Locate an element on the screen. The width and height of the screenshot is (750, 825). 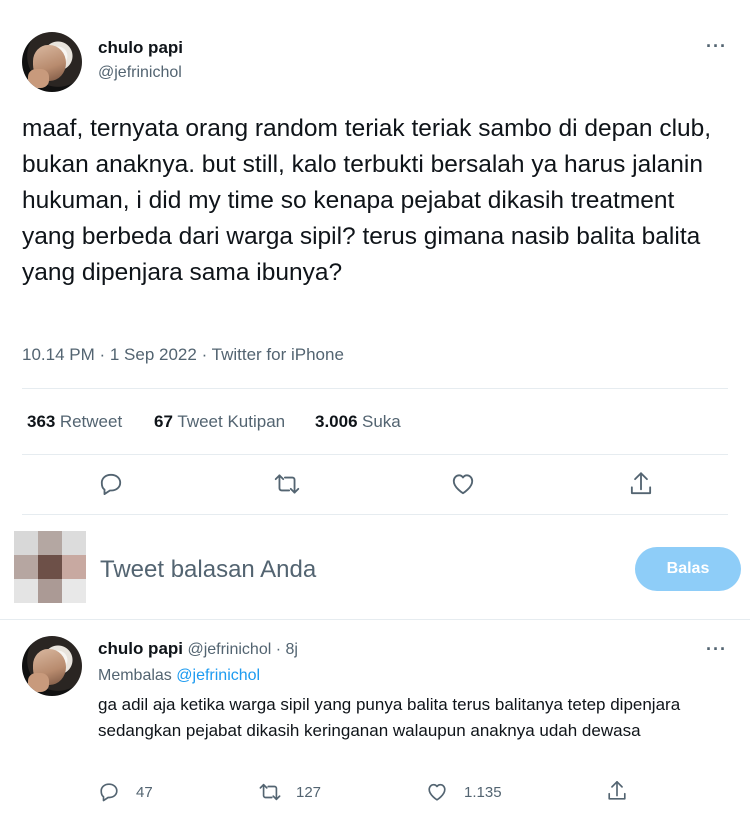
my-avatar is located at coordinates (50, 567).